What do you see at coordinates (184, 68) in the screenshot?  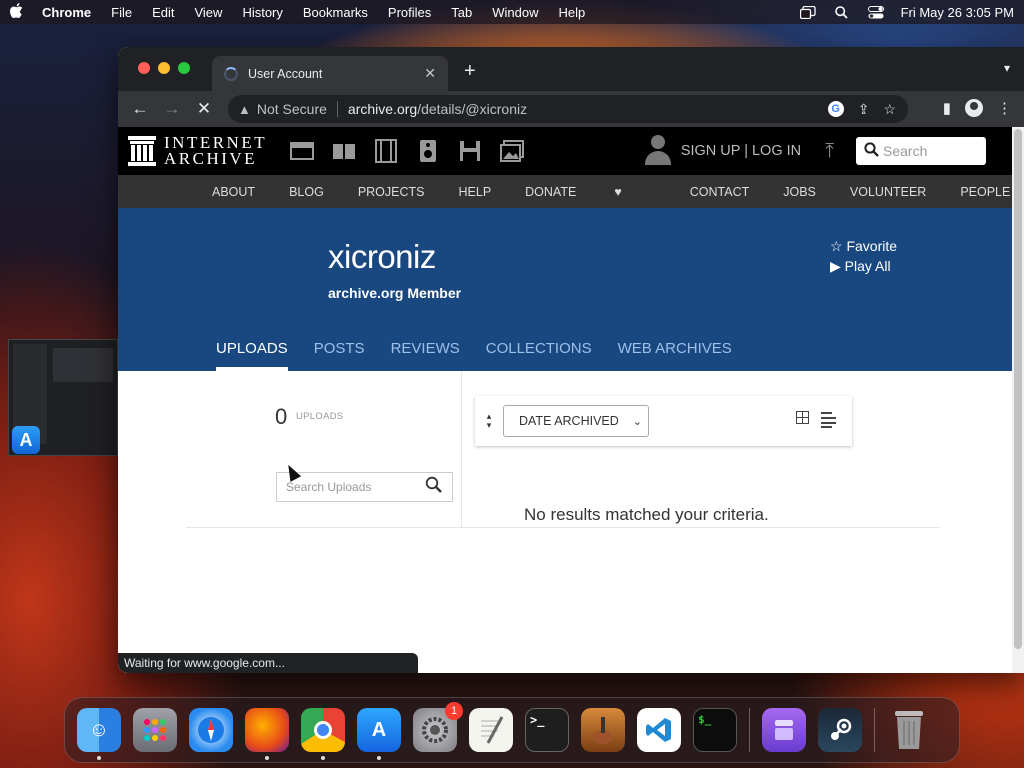 I see `zoom-window-button` at bounding box center [184, 68].